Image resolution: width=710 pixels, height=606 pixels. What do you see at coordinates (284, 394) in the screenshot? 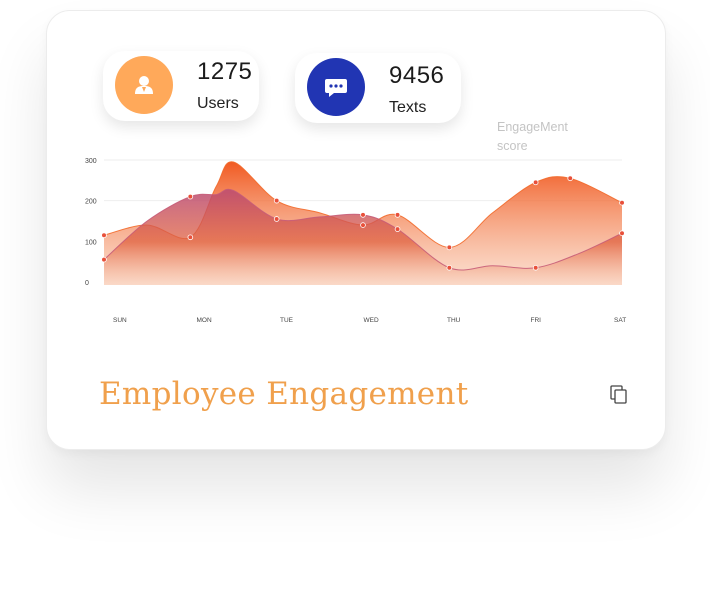
I see `card-title: Employee Engagement` at bounding box center [284, 394].